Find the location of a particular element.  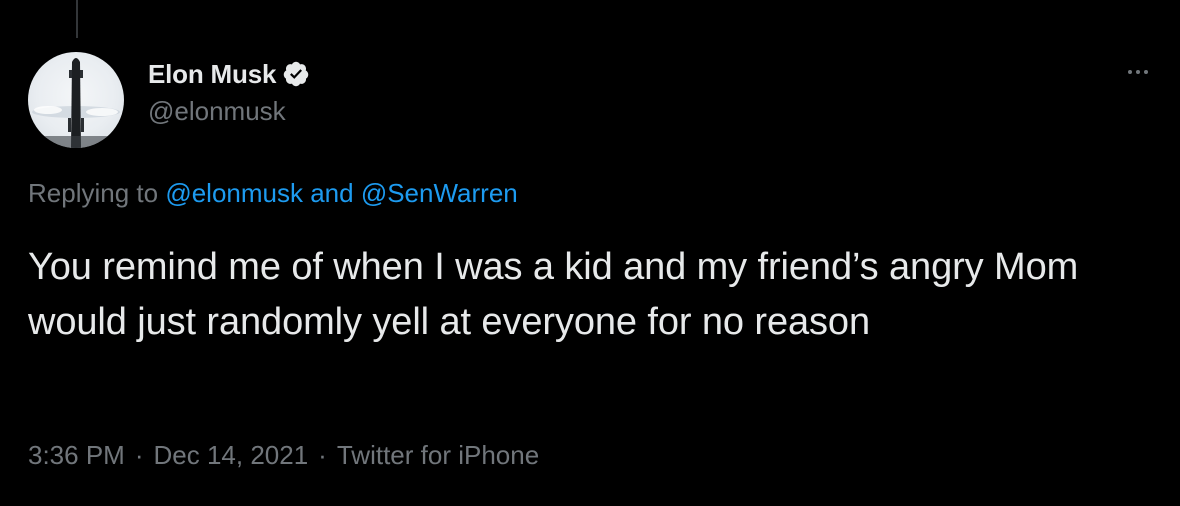

mention-senwarren: @SenWarren is located at coordinates (439, 193).